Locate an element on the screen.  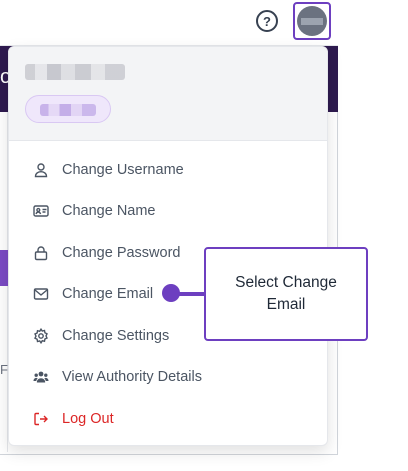
callout-pointer-line is located at coordinates (191, 293).